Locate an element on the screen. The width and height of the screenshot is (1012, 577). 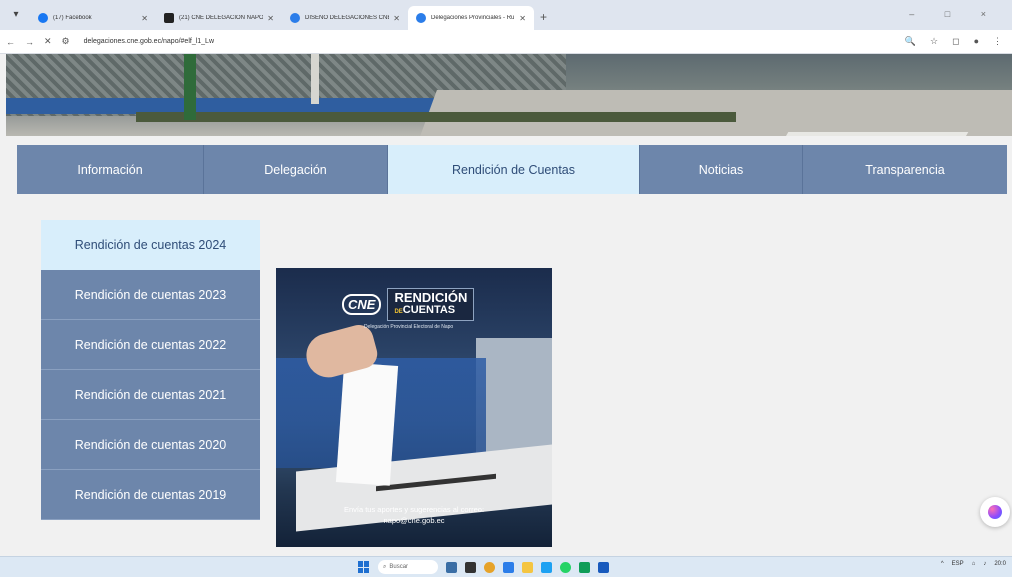
hero-banner-image is located at coordinates (509, 95).